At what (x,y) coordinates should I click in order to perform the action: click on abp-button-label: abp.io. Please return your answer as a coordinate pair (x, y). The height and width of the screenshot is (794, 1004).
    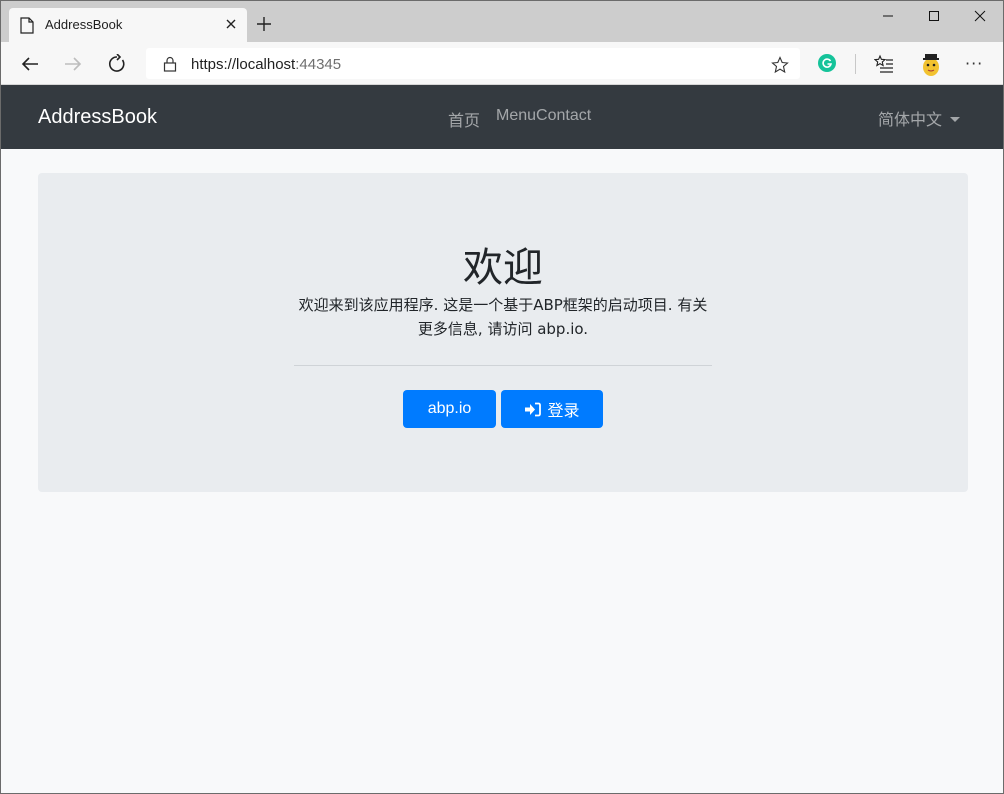
    Looking at the image, I should click on (449, 408).